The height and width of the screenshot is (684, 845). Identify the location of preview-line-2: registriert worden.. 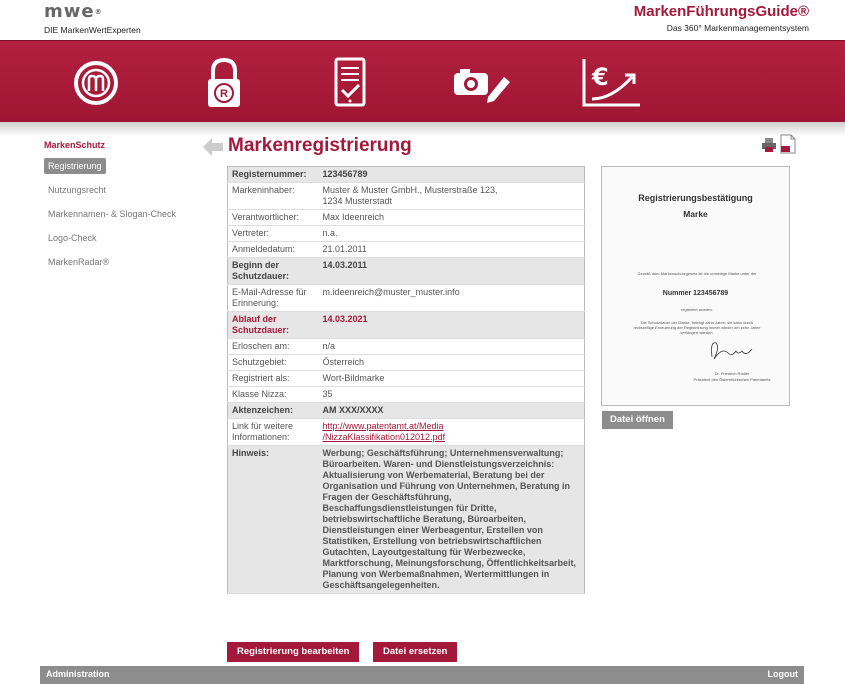
(696, 309).